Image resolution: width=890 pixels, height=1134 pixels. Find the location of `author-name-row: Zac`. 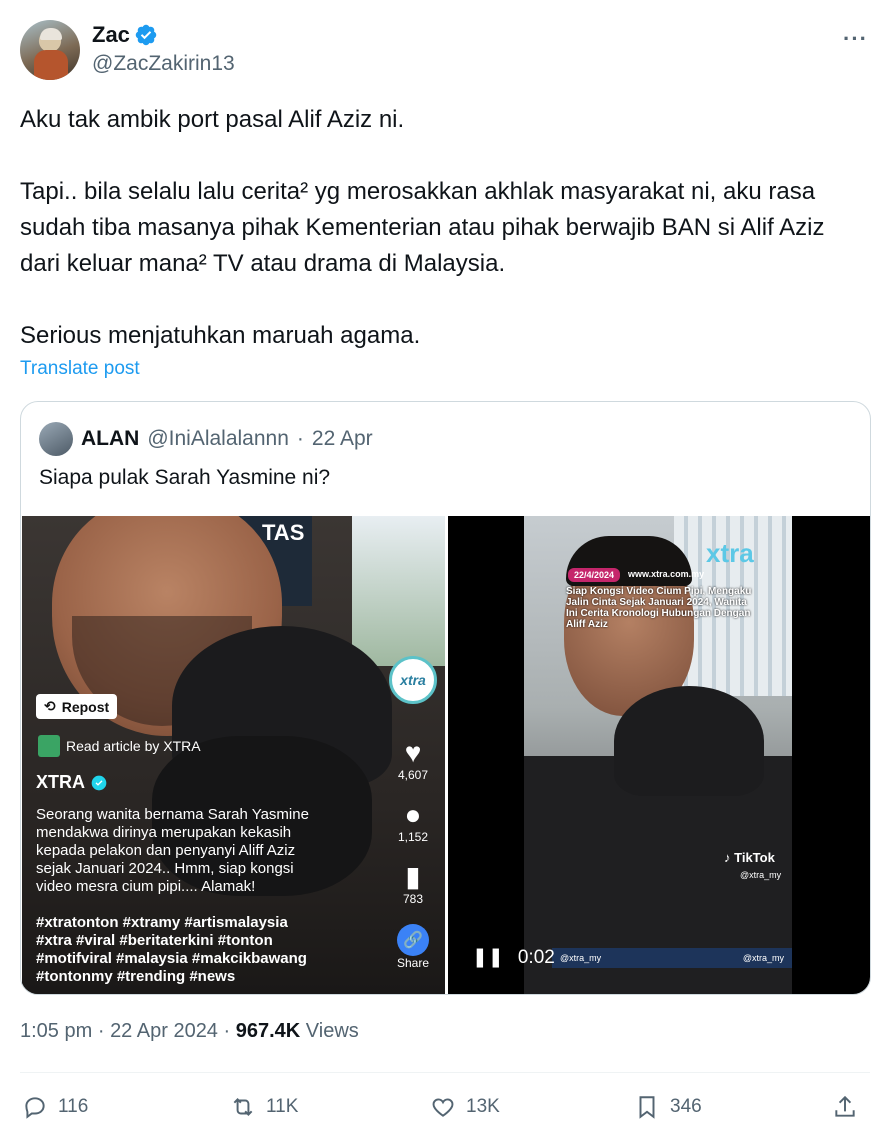

author-name-row: Zac is located at coordinates (125, 35).